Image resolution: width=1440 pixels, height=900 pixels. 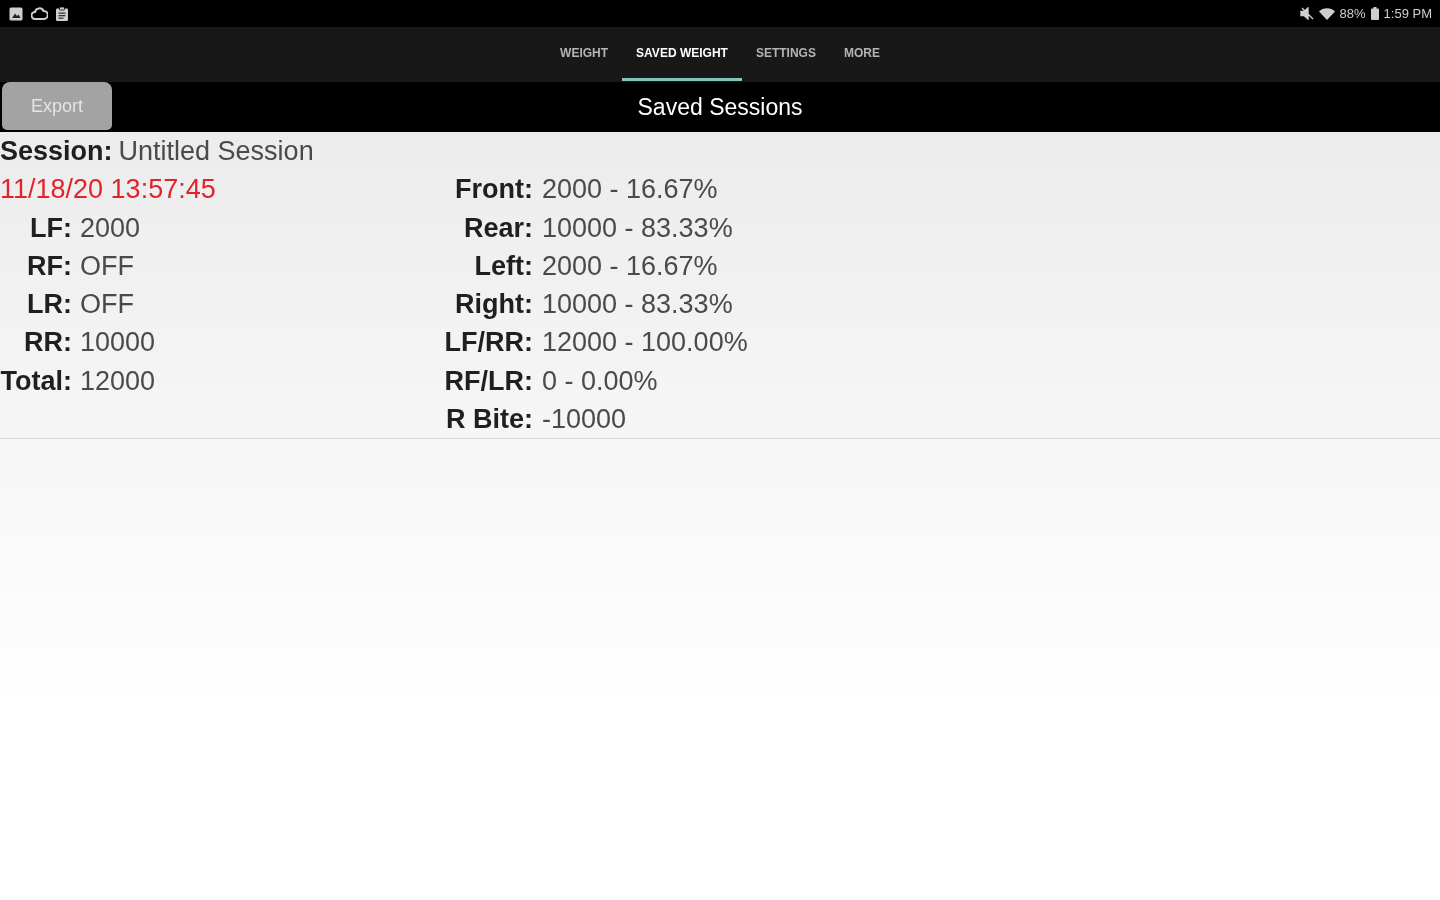 I want to click on image-icon, so click(x=16, y=13).